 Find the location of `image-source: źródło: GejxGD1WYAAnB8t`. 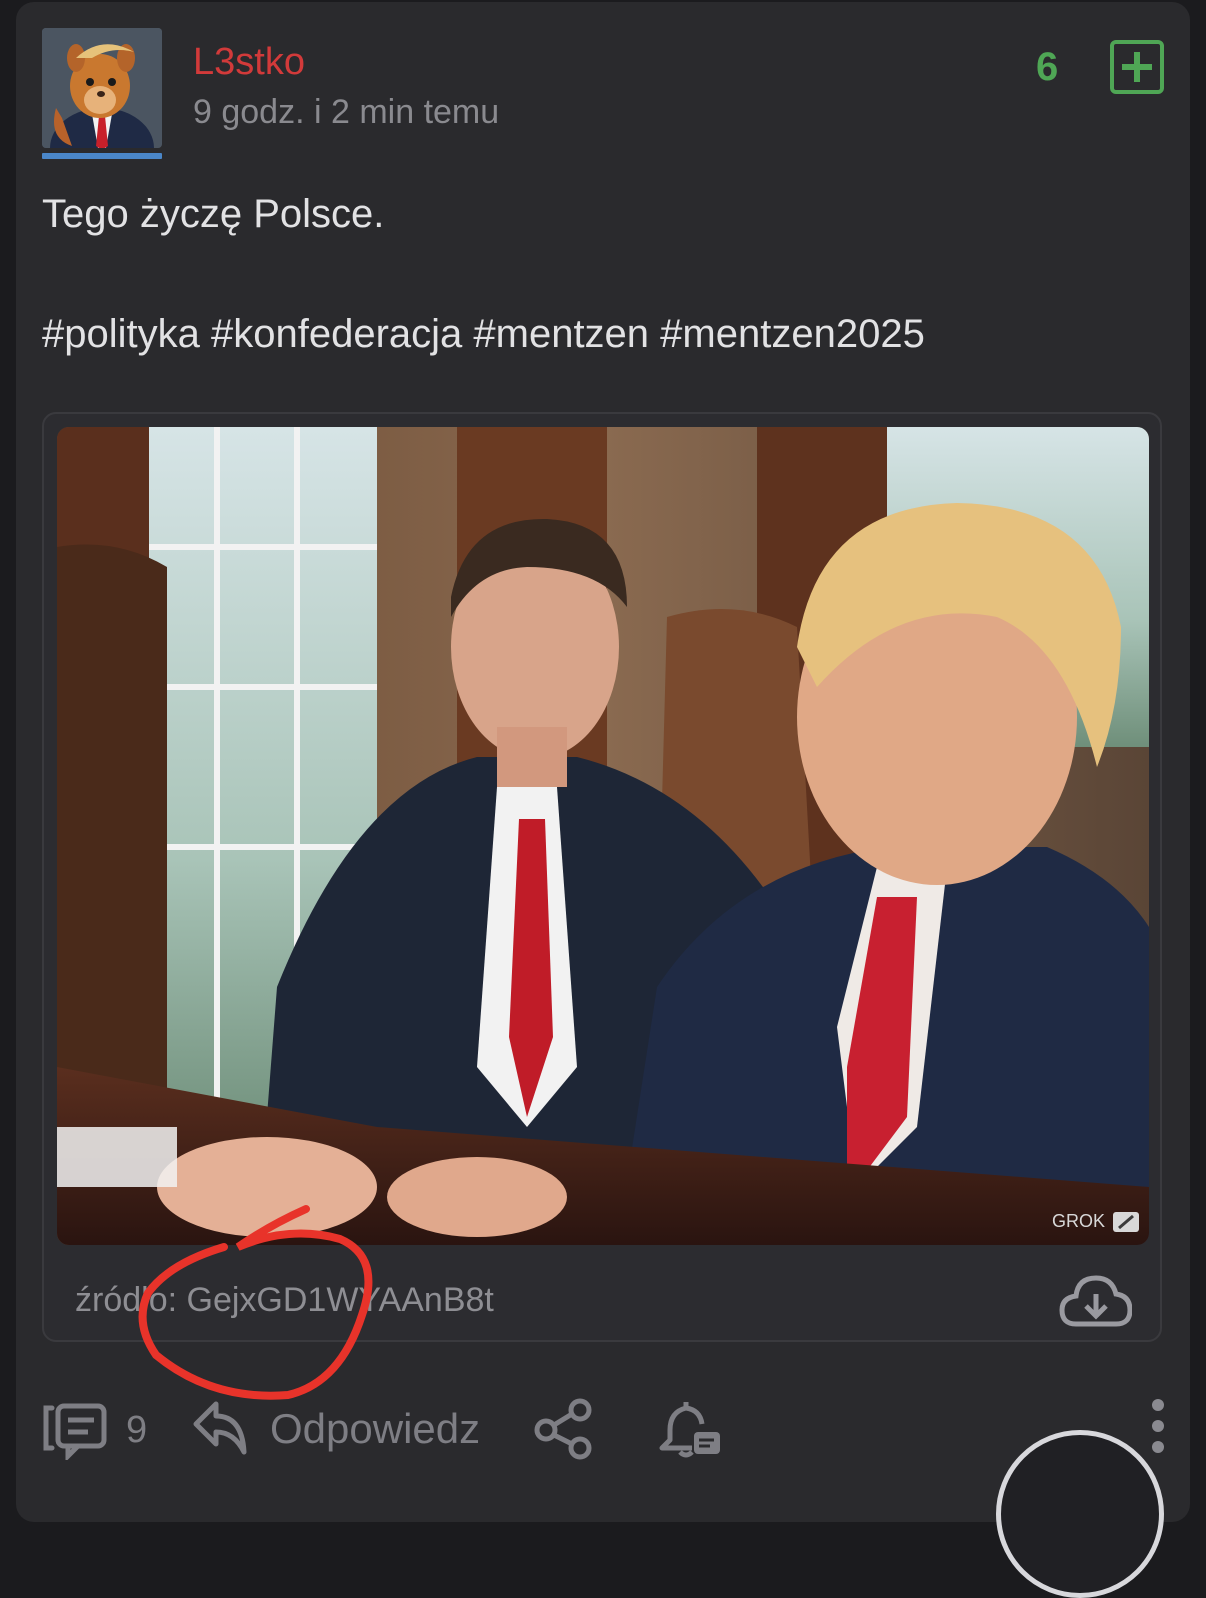

image-source: źródło: GejxGD1WYAAnB8t is located at coordinates (284, 1300).